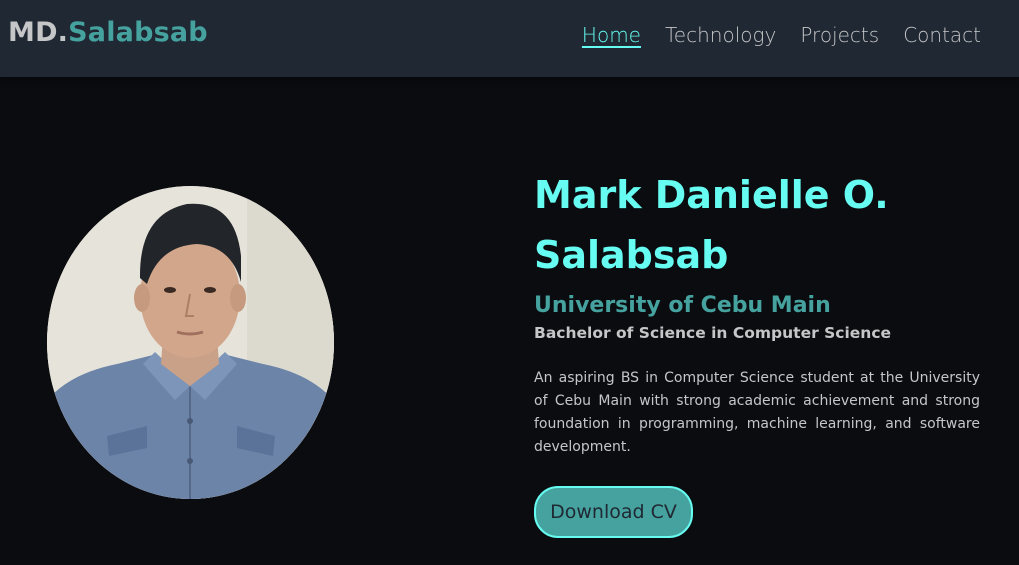 Image resolution: width=1019 pixels, height=565 pixels. I want to click on nav-link-technology: Technology, so click(720, 35).